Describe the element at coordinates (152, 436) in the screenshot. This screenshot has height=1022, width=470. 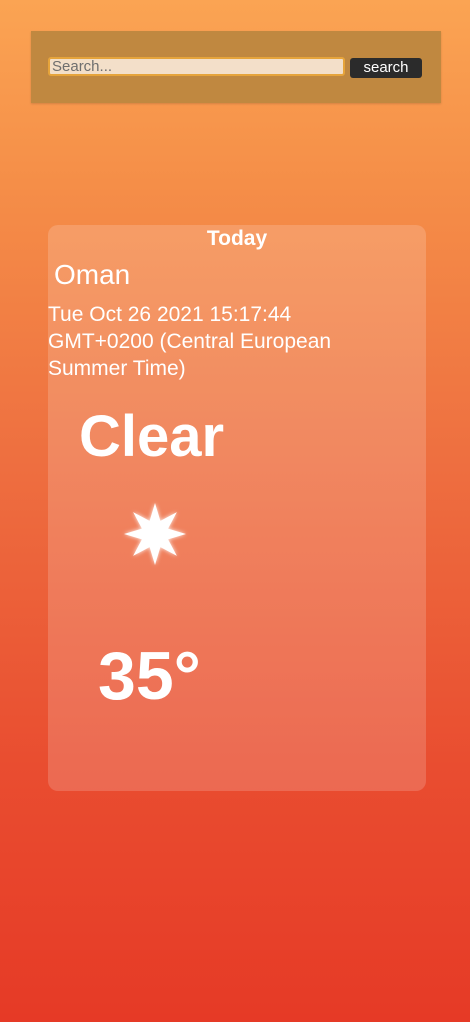
I see `weather-condition: Clear` at that location.